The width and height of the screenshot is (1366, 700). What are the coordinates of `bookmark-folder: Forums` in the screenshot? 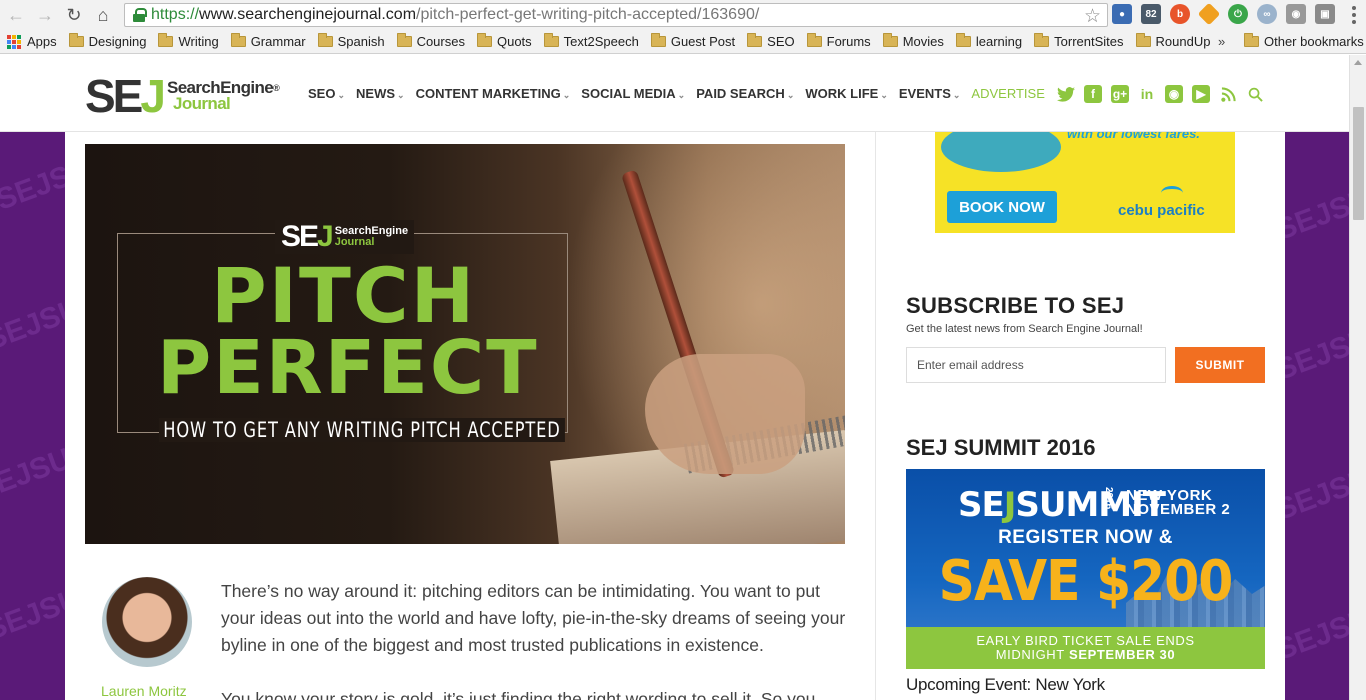 It's located at (838, 41).